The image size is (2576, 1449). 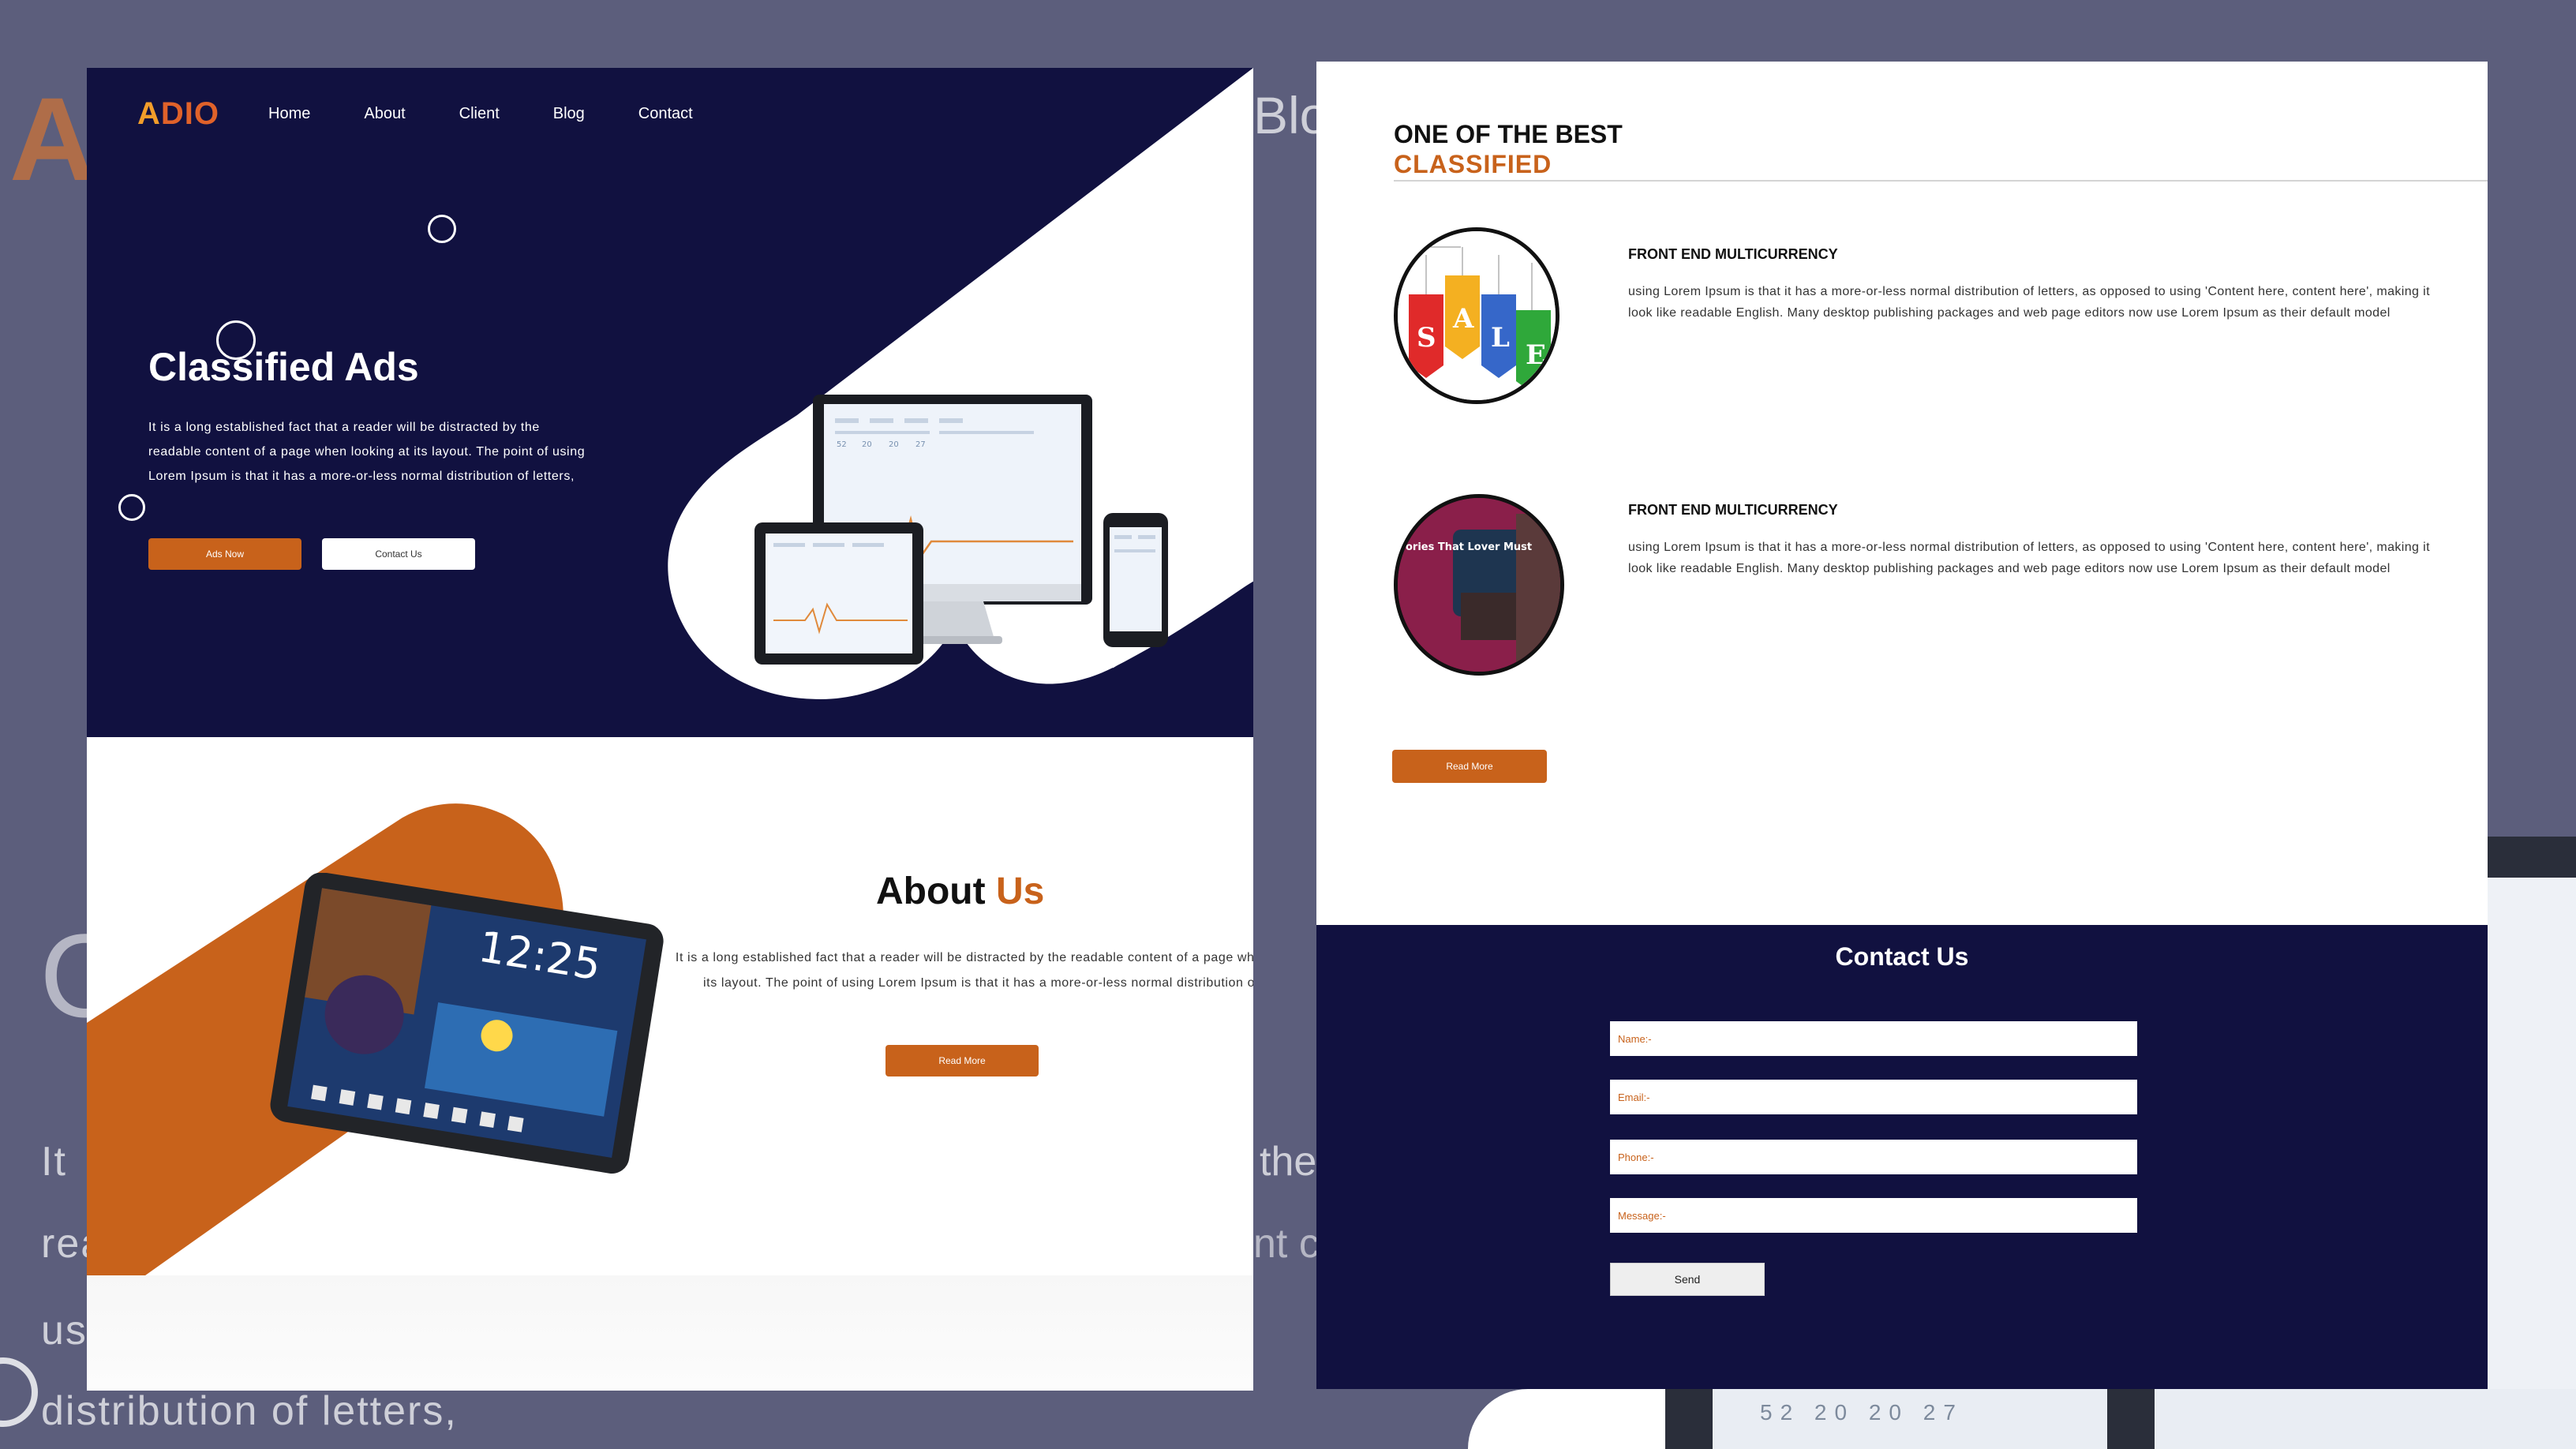 I want to click on message-field, so click(x=1873, y=1215).